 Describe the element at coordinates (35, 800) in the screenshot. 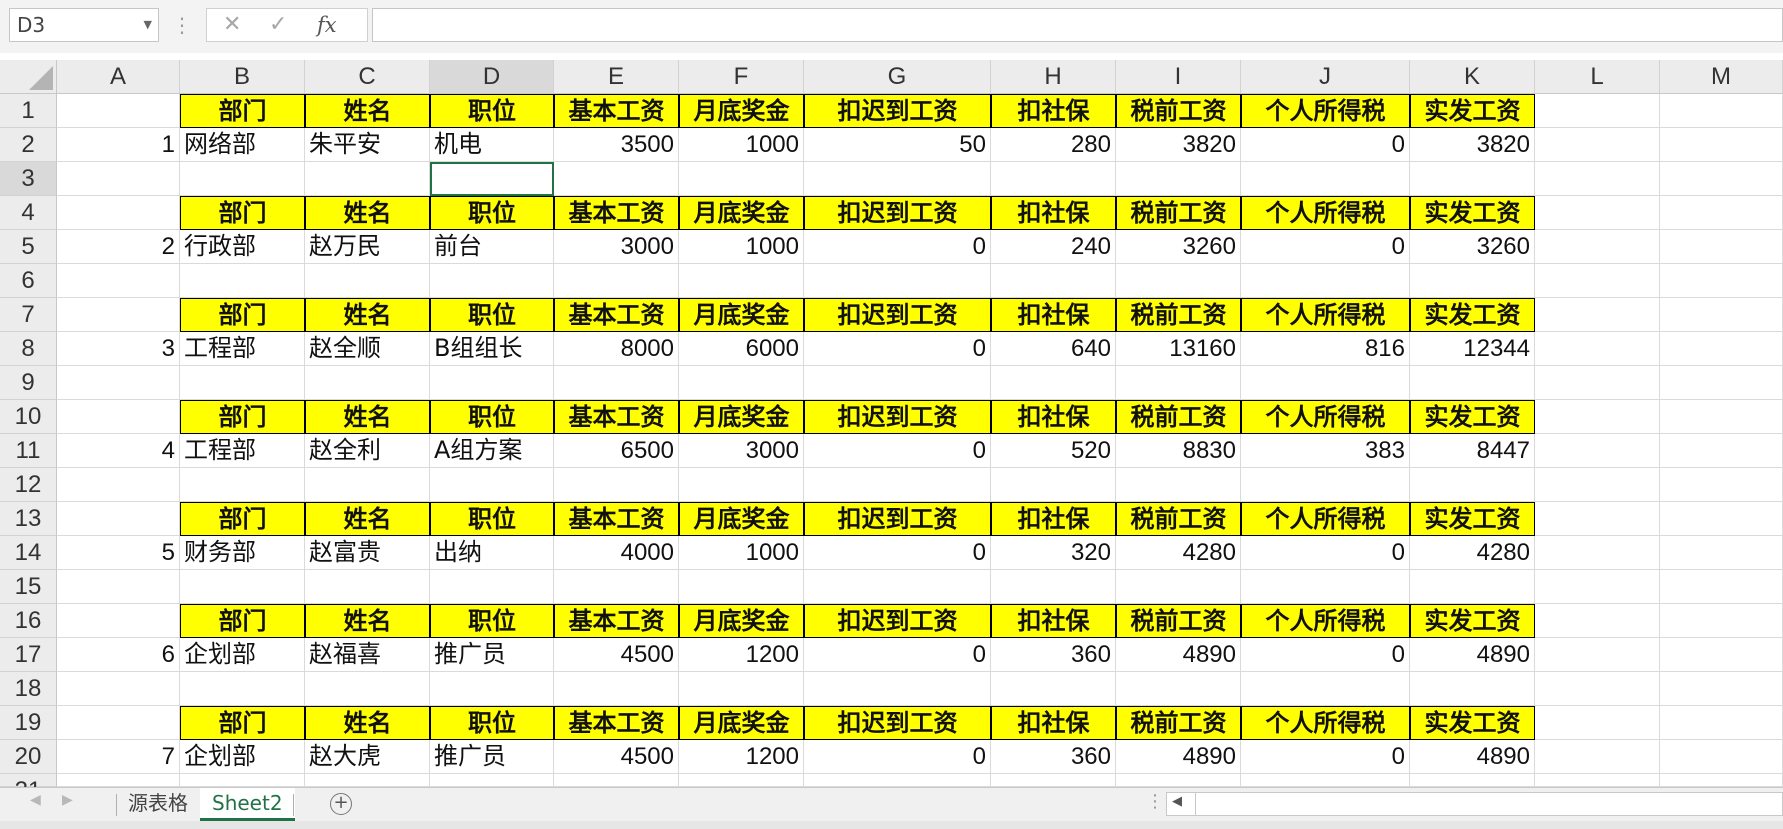

I see `tab-scroll-left-icon: ◀` at that location.